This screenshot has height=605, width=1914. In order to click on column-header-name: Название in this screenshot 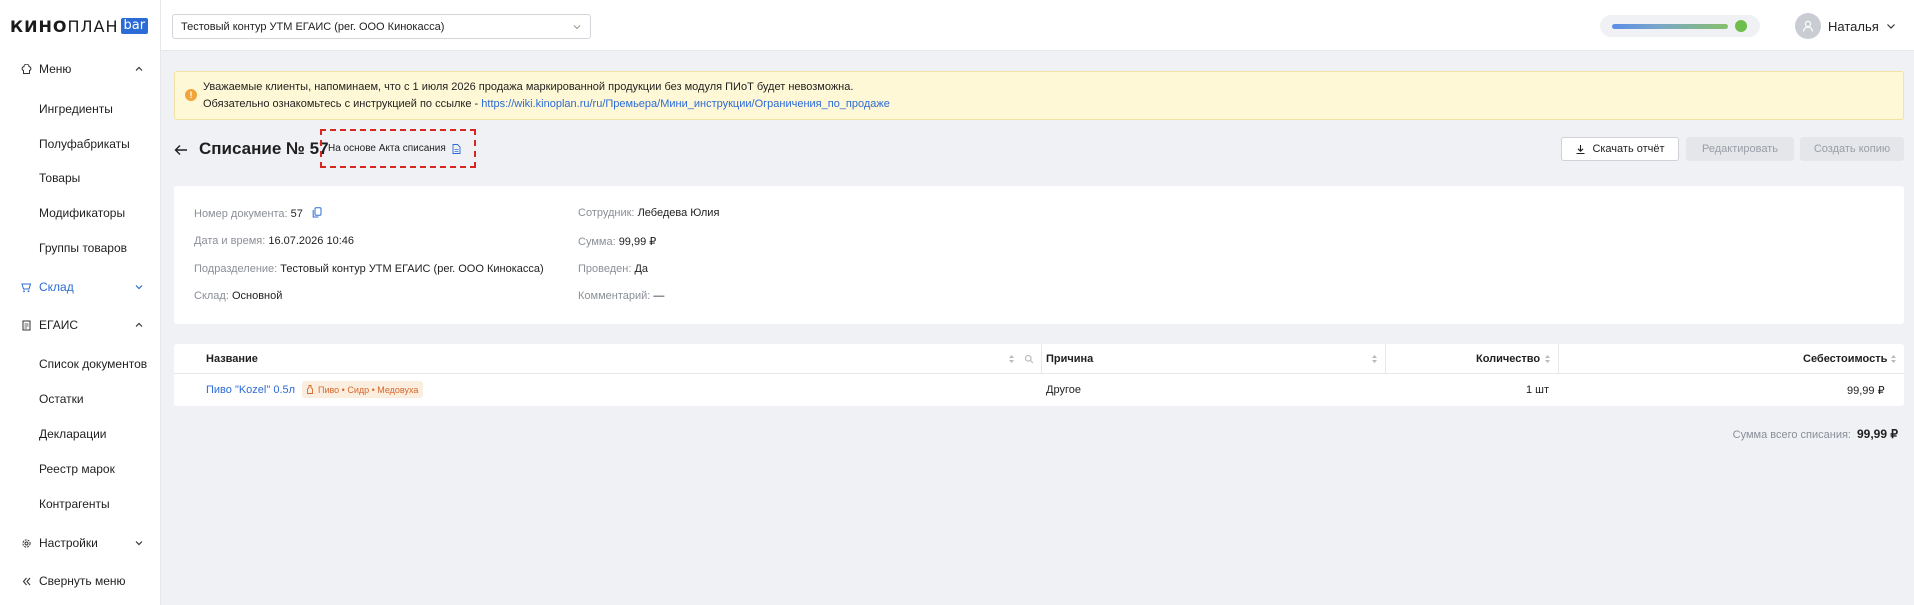, I will do `click(232, 359)`.